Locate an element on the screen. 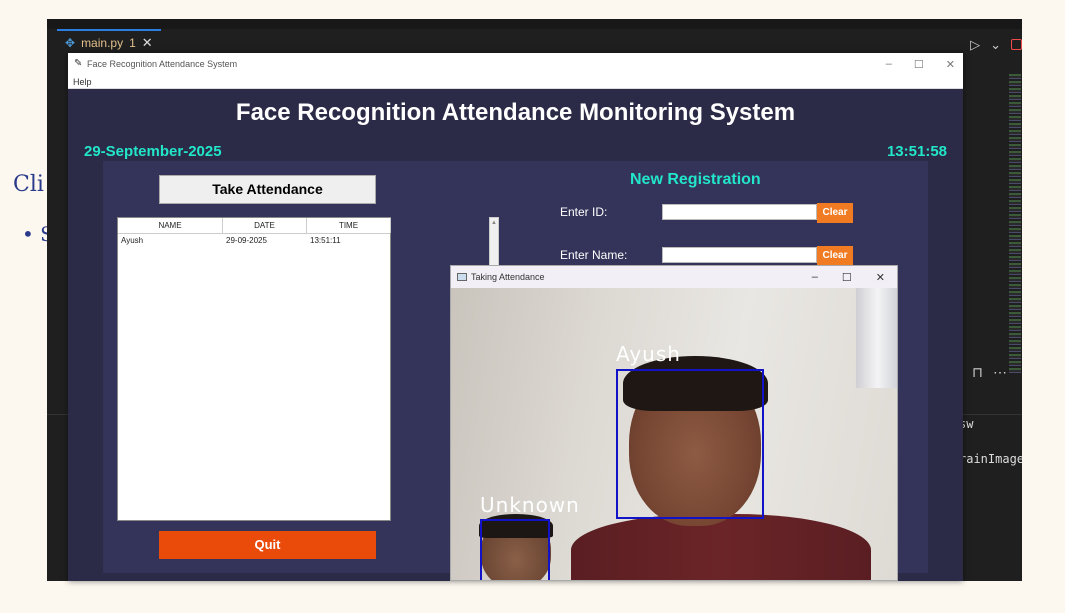 This screenshot has height=613, width=1065. take-attendance-button: Take Attendance is located at coordinates (267, 189).